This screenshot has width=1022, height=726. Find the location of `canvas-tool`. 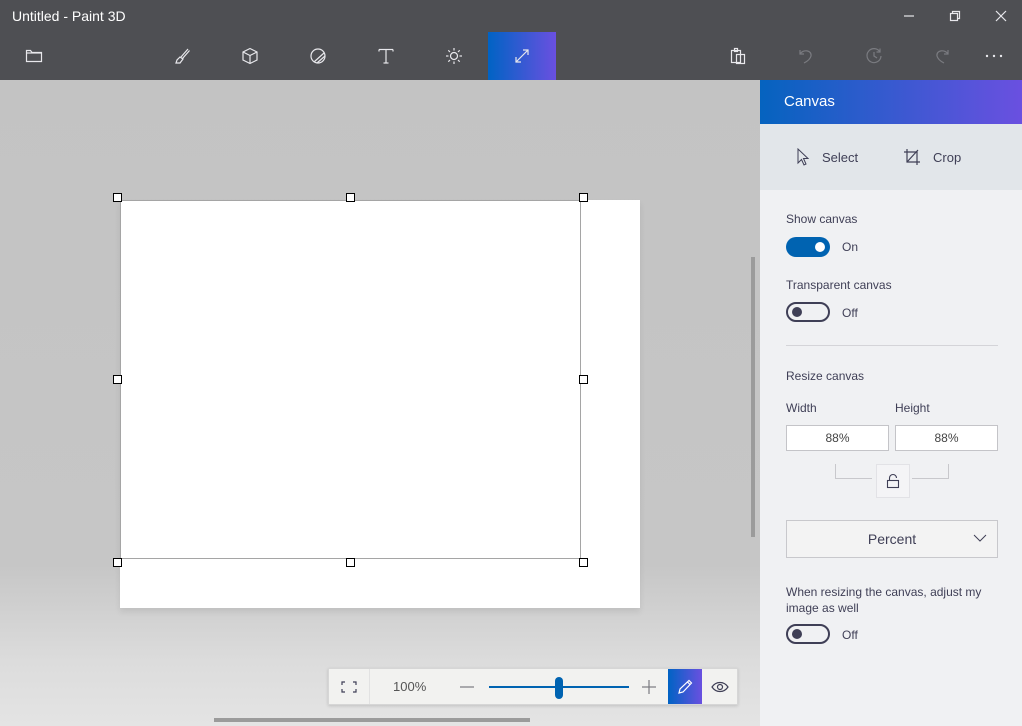

canvas-tool is located at coordinates (522, 56).